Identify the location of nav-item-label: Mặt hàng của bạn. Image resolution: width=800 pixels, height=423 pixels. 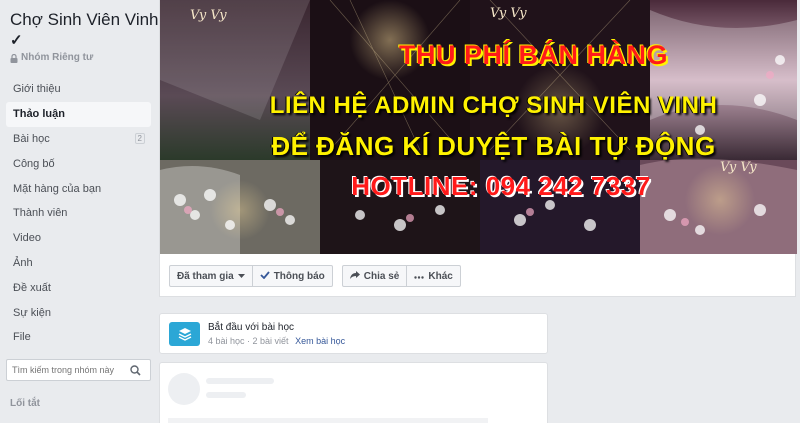
(57, 188).